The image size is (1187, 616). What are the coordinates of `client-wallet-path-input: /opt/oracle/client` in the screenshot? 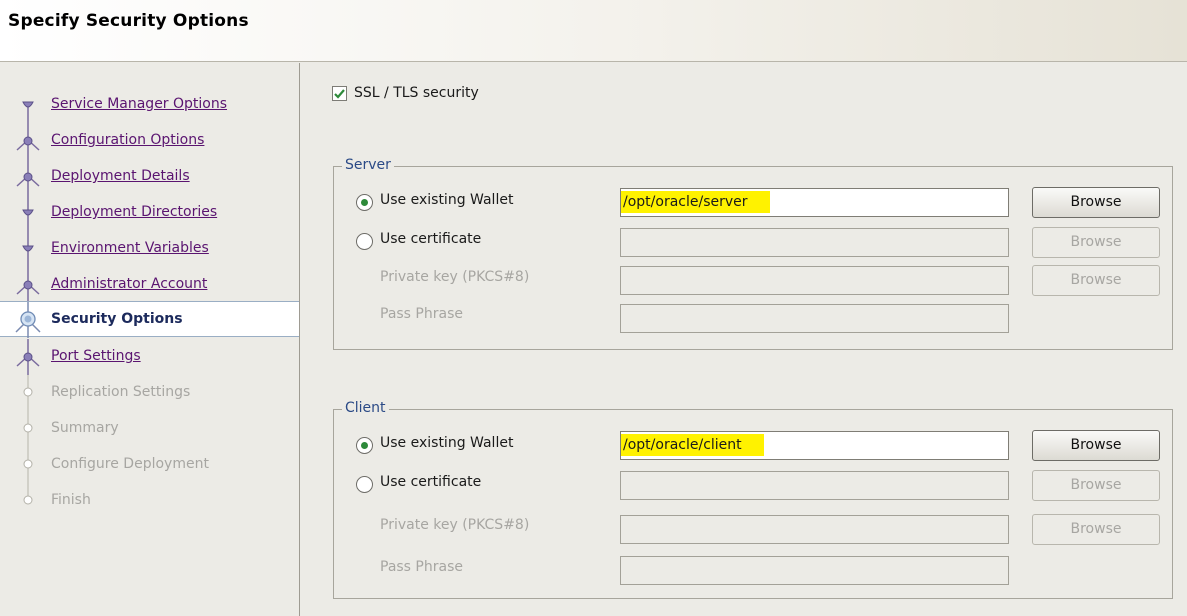 It's located at (814, 445).